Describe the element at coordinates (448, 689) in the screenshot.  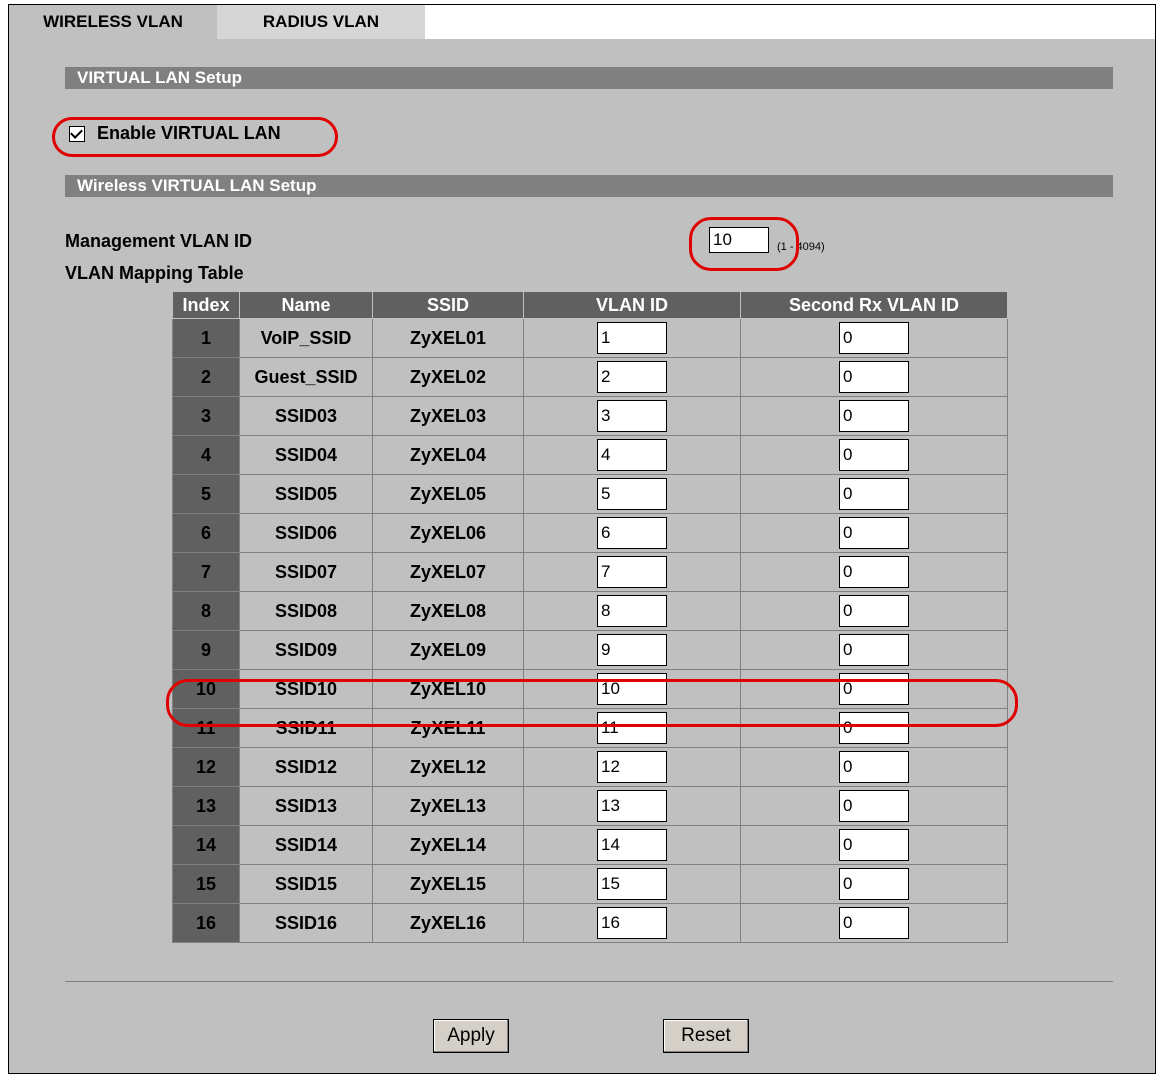
I see `row-ssid: ZyXEL10` at that location.